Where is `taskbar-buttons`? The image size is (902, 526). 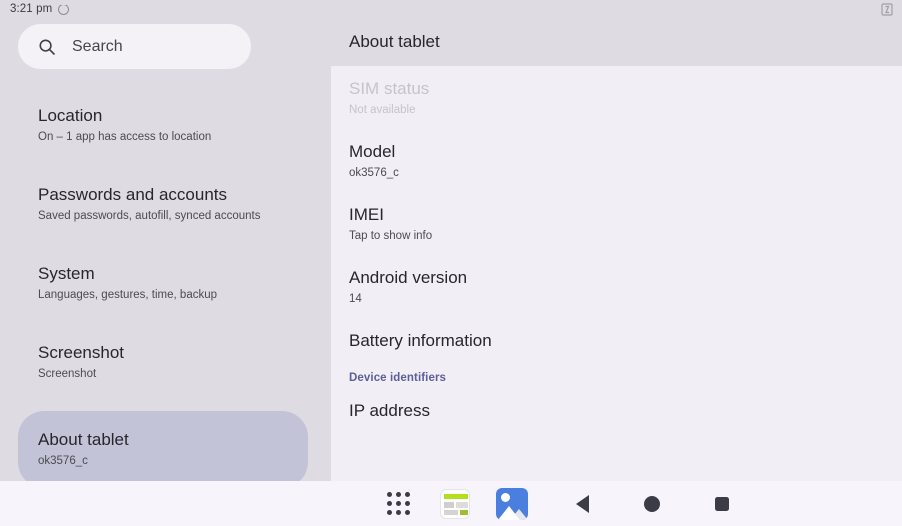
taskbar-buttons is located at coordinates (560, 503).